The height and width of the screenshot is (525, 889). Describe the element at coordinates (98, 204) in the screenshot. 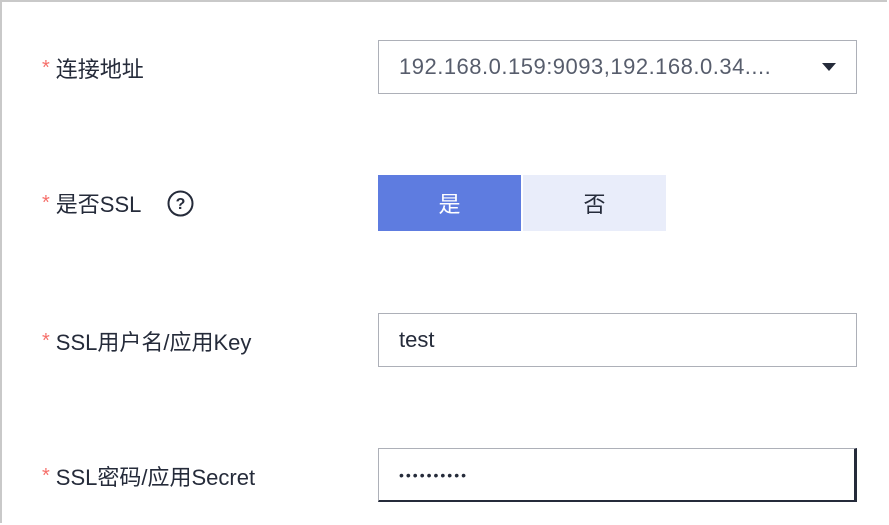

I see `ssl-label-text: 是否SSL` at that location.